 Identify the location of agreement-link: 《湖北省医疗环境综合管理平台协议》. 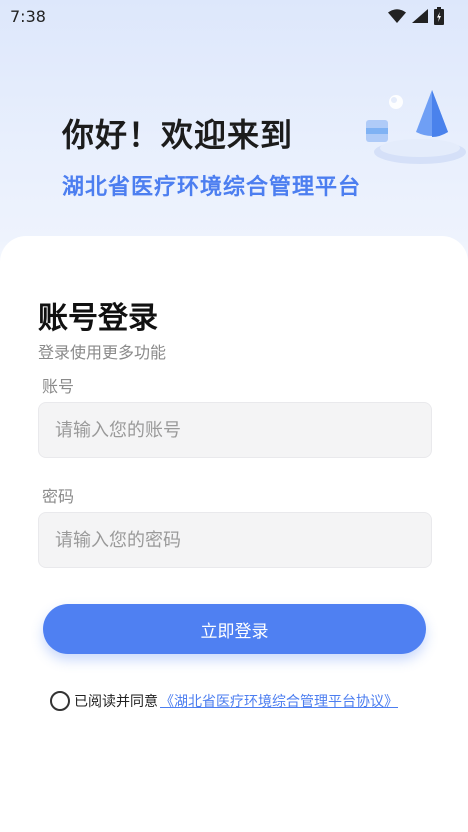
(279, 701).